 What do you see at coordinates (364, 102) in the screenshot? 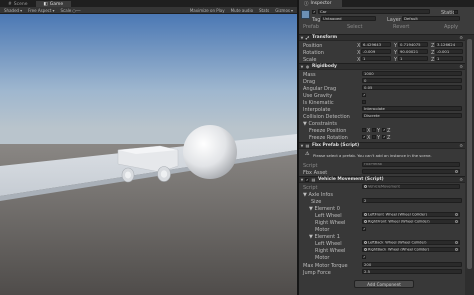
I see `is-kinematic-checkbox` at bounding box center [364, 102].